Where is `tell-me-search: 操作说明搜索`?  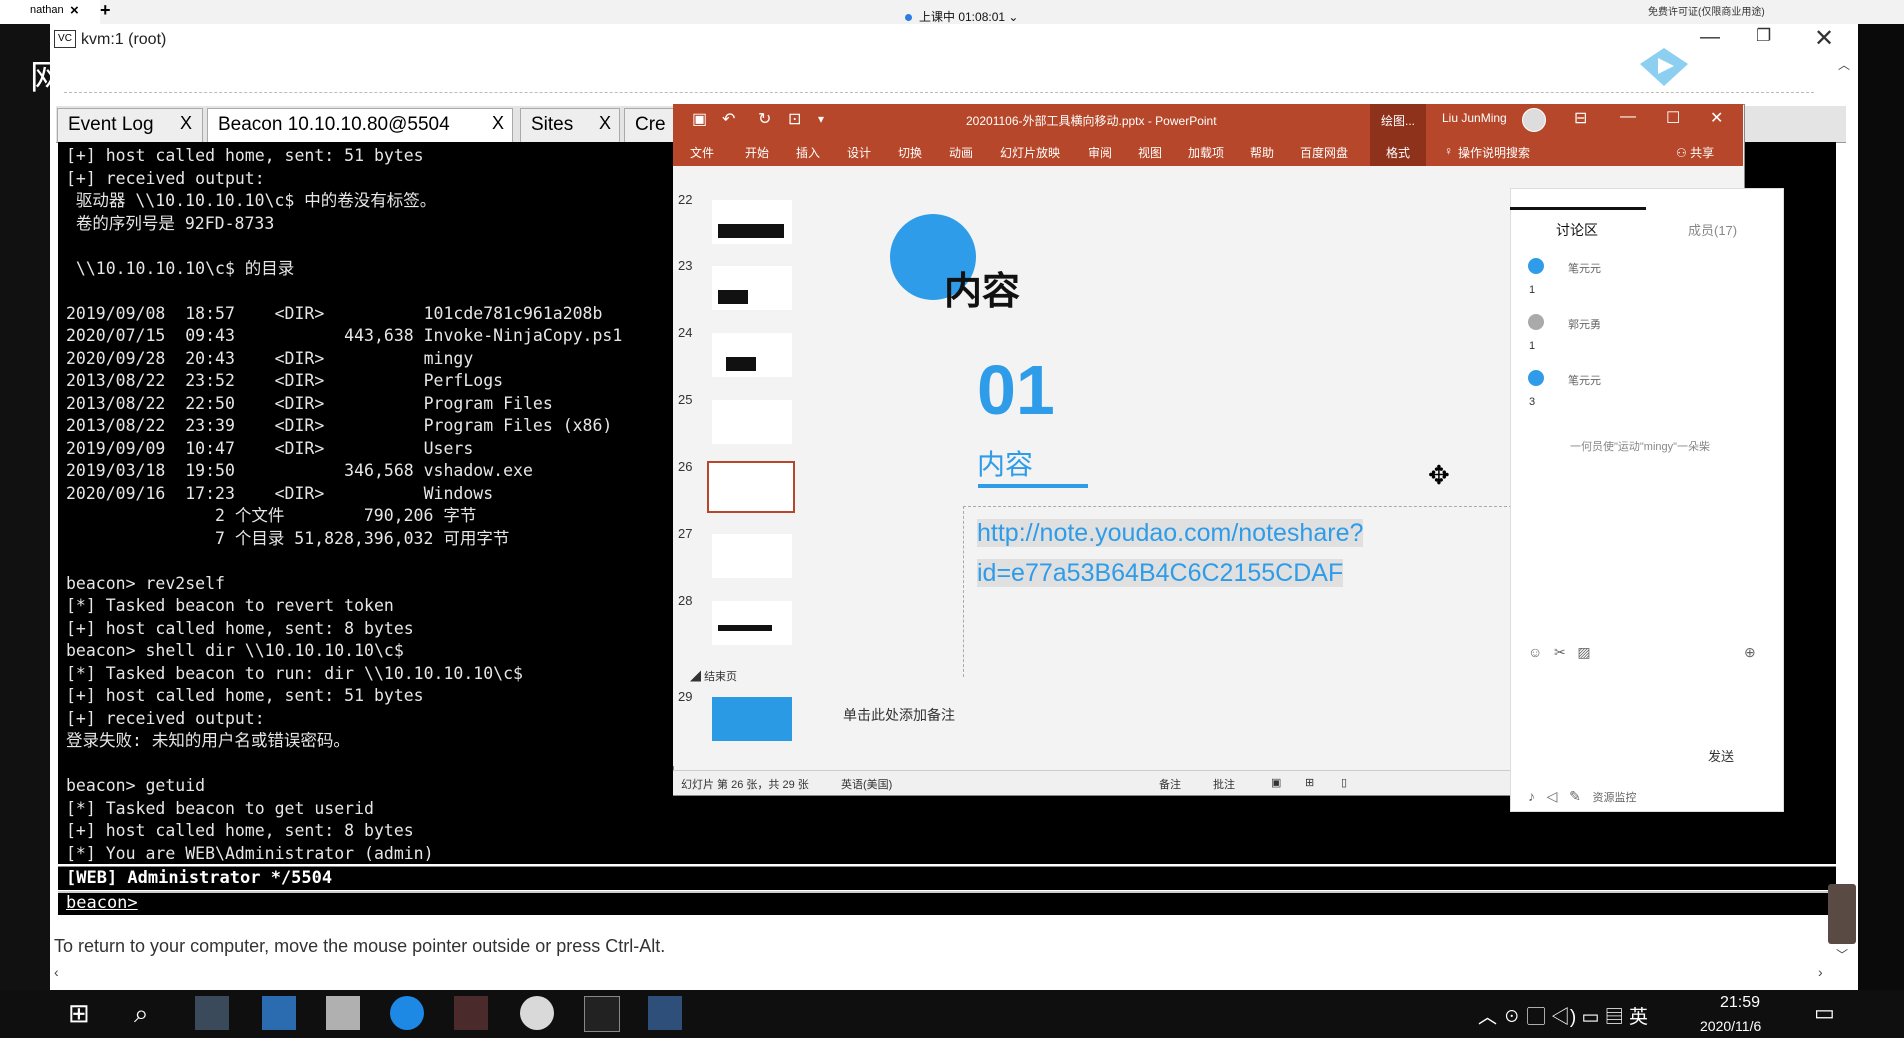
tell-me-search: 操作说明搜索 is located at coordinates (1484, 152).